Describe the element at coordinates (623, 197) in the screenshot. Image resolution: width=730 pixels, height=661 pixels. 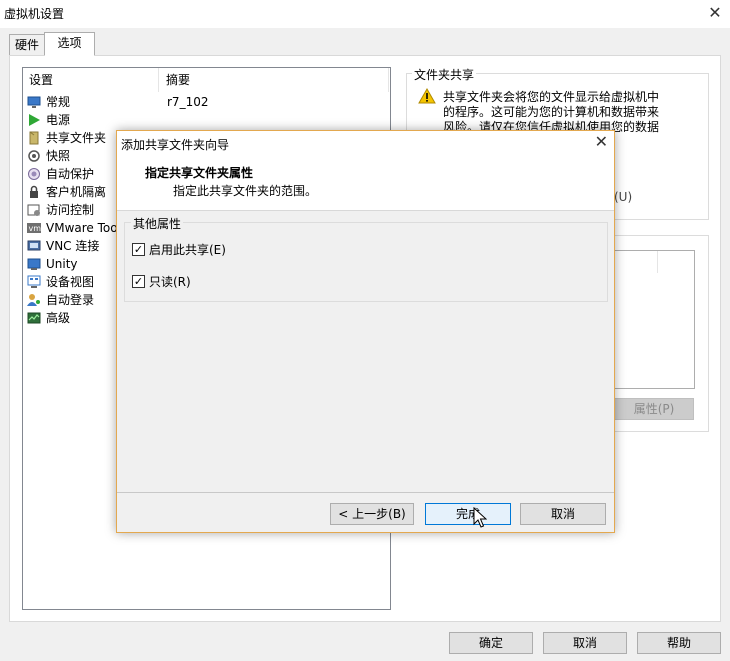
I see `sharing-option-suffix: (U)` at that location.